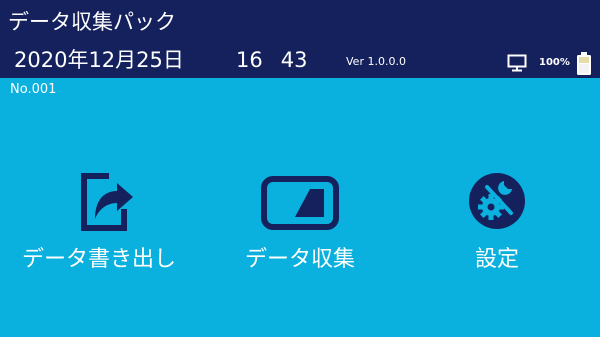  Describe the element at coordinates (376, 61) in the screenshot. I see `version-label: Ver 1.0.0.0` at that location.